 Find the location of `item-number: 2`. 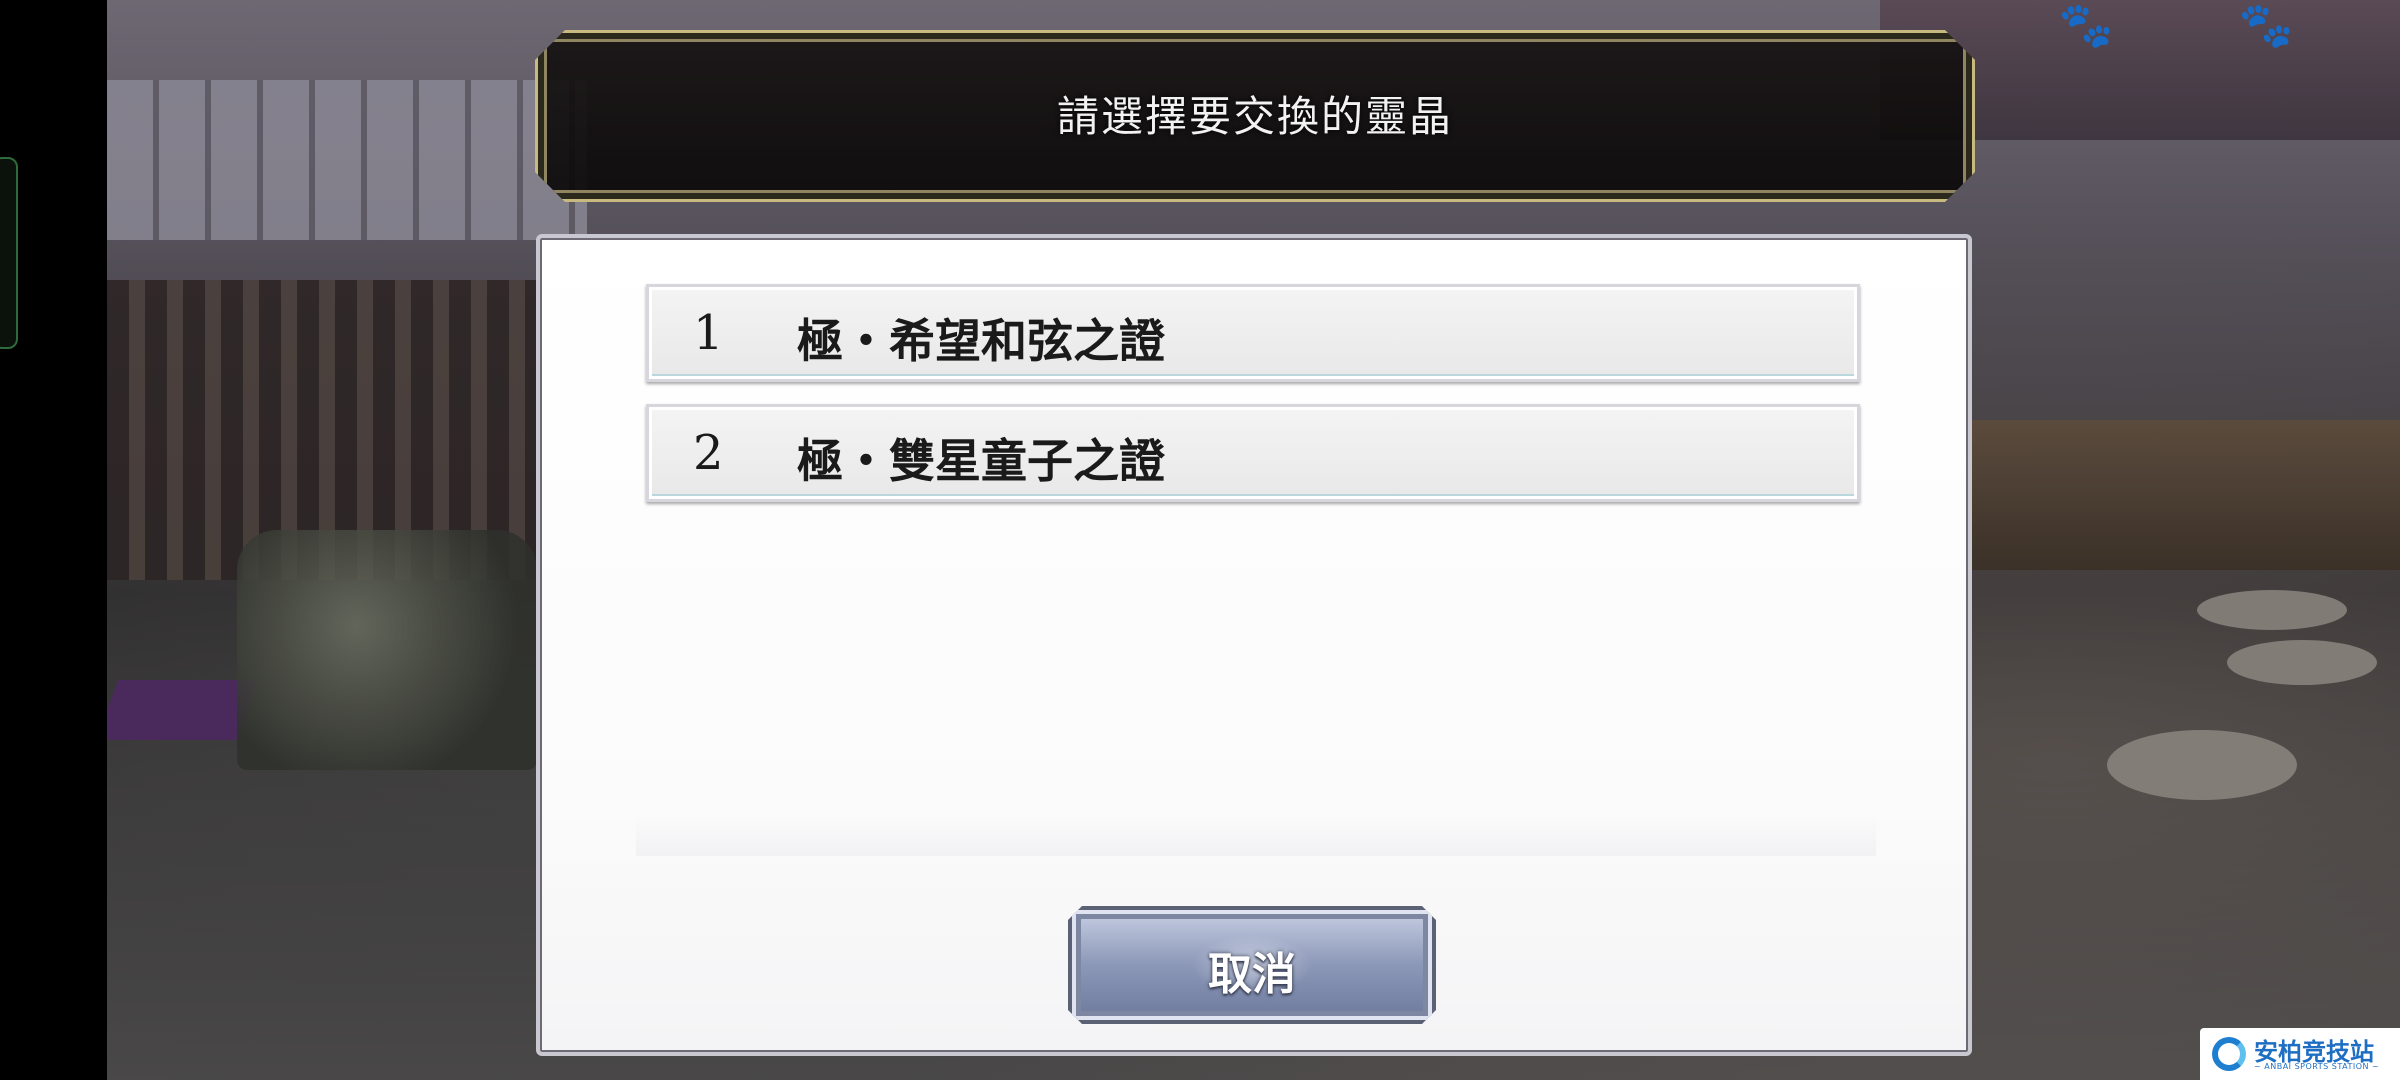

item-number: 2 is located at coordinates (708, 453).